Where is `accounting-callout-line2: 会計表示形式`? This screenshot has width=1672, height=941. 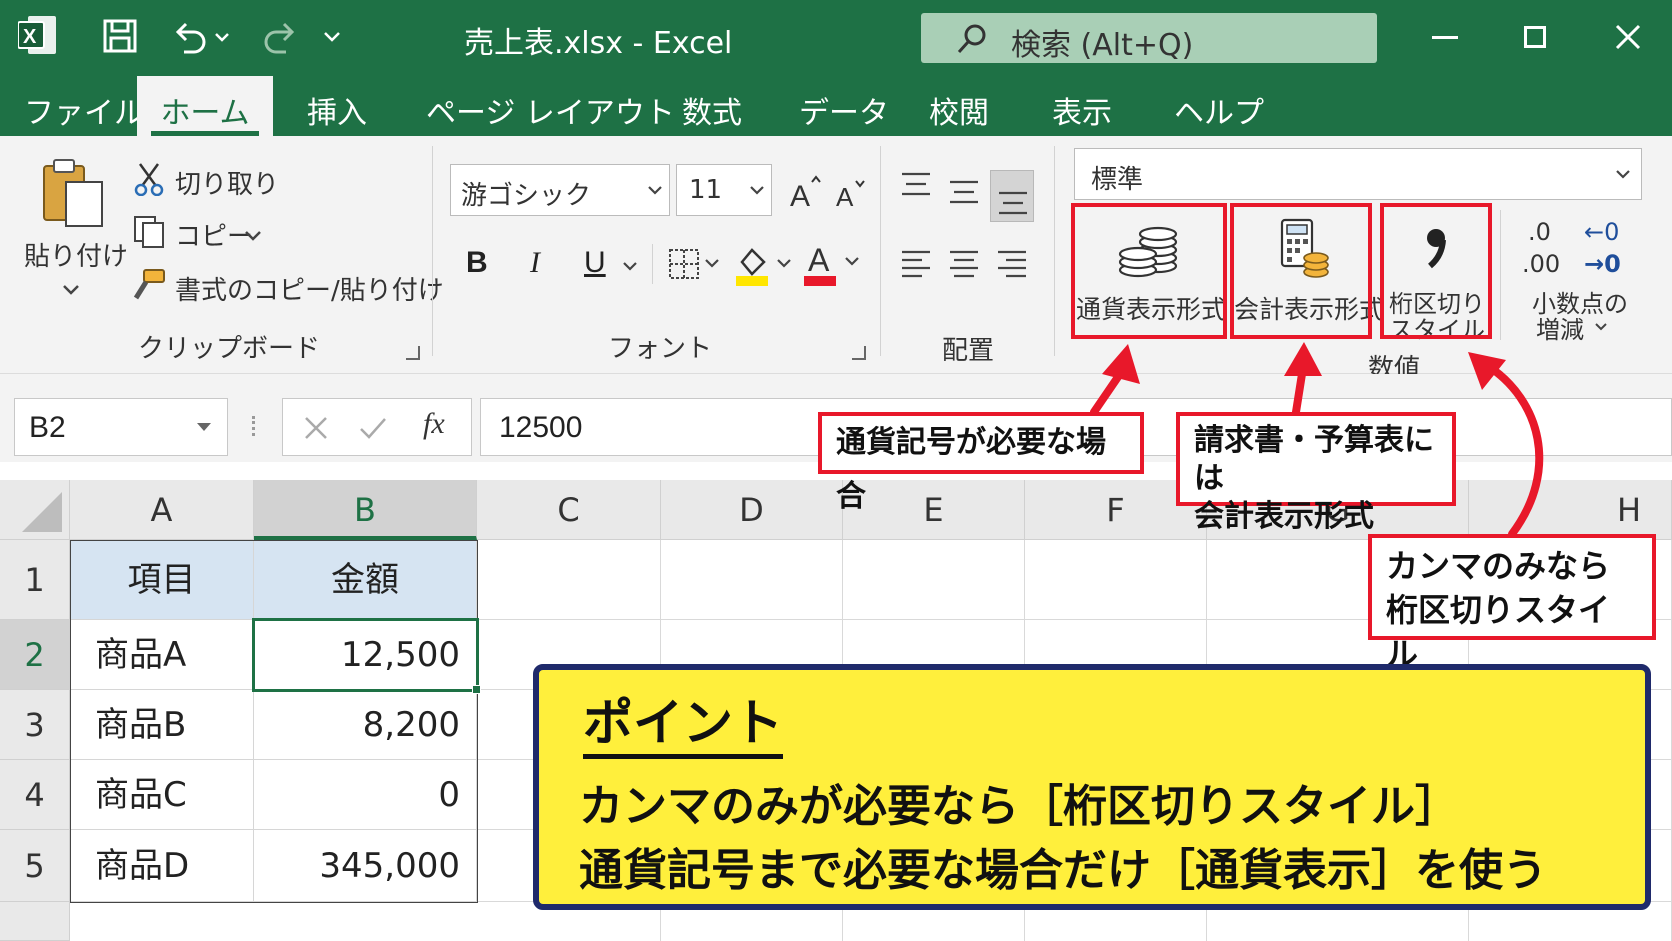
accounting-callout-line2: 会計表示形式 is located at coordinates (1284, 516).